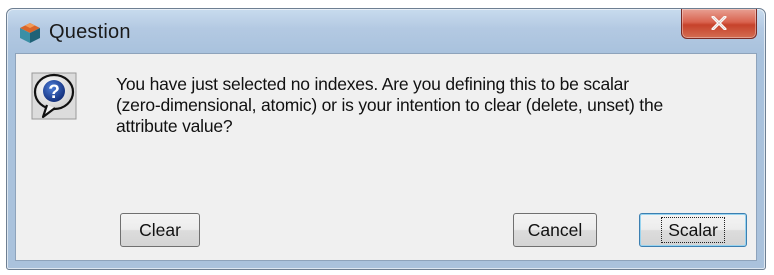 The image size is (774, 275). I want to click on scalar-button: Scalar, so click(693, 230).